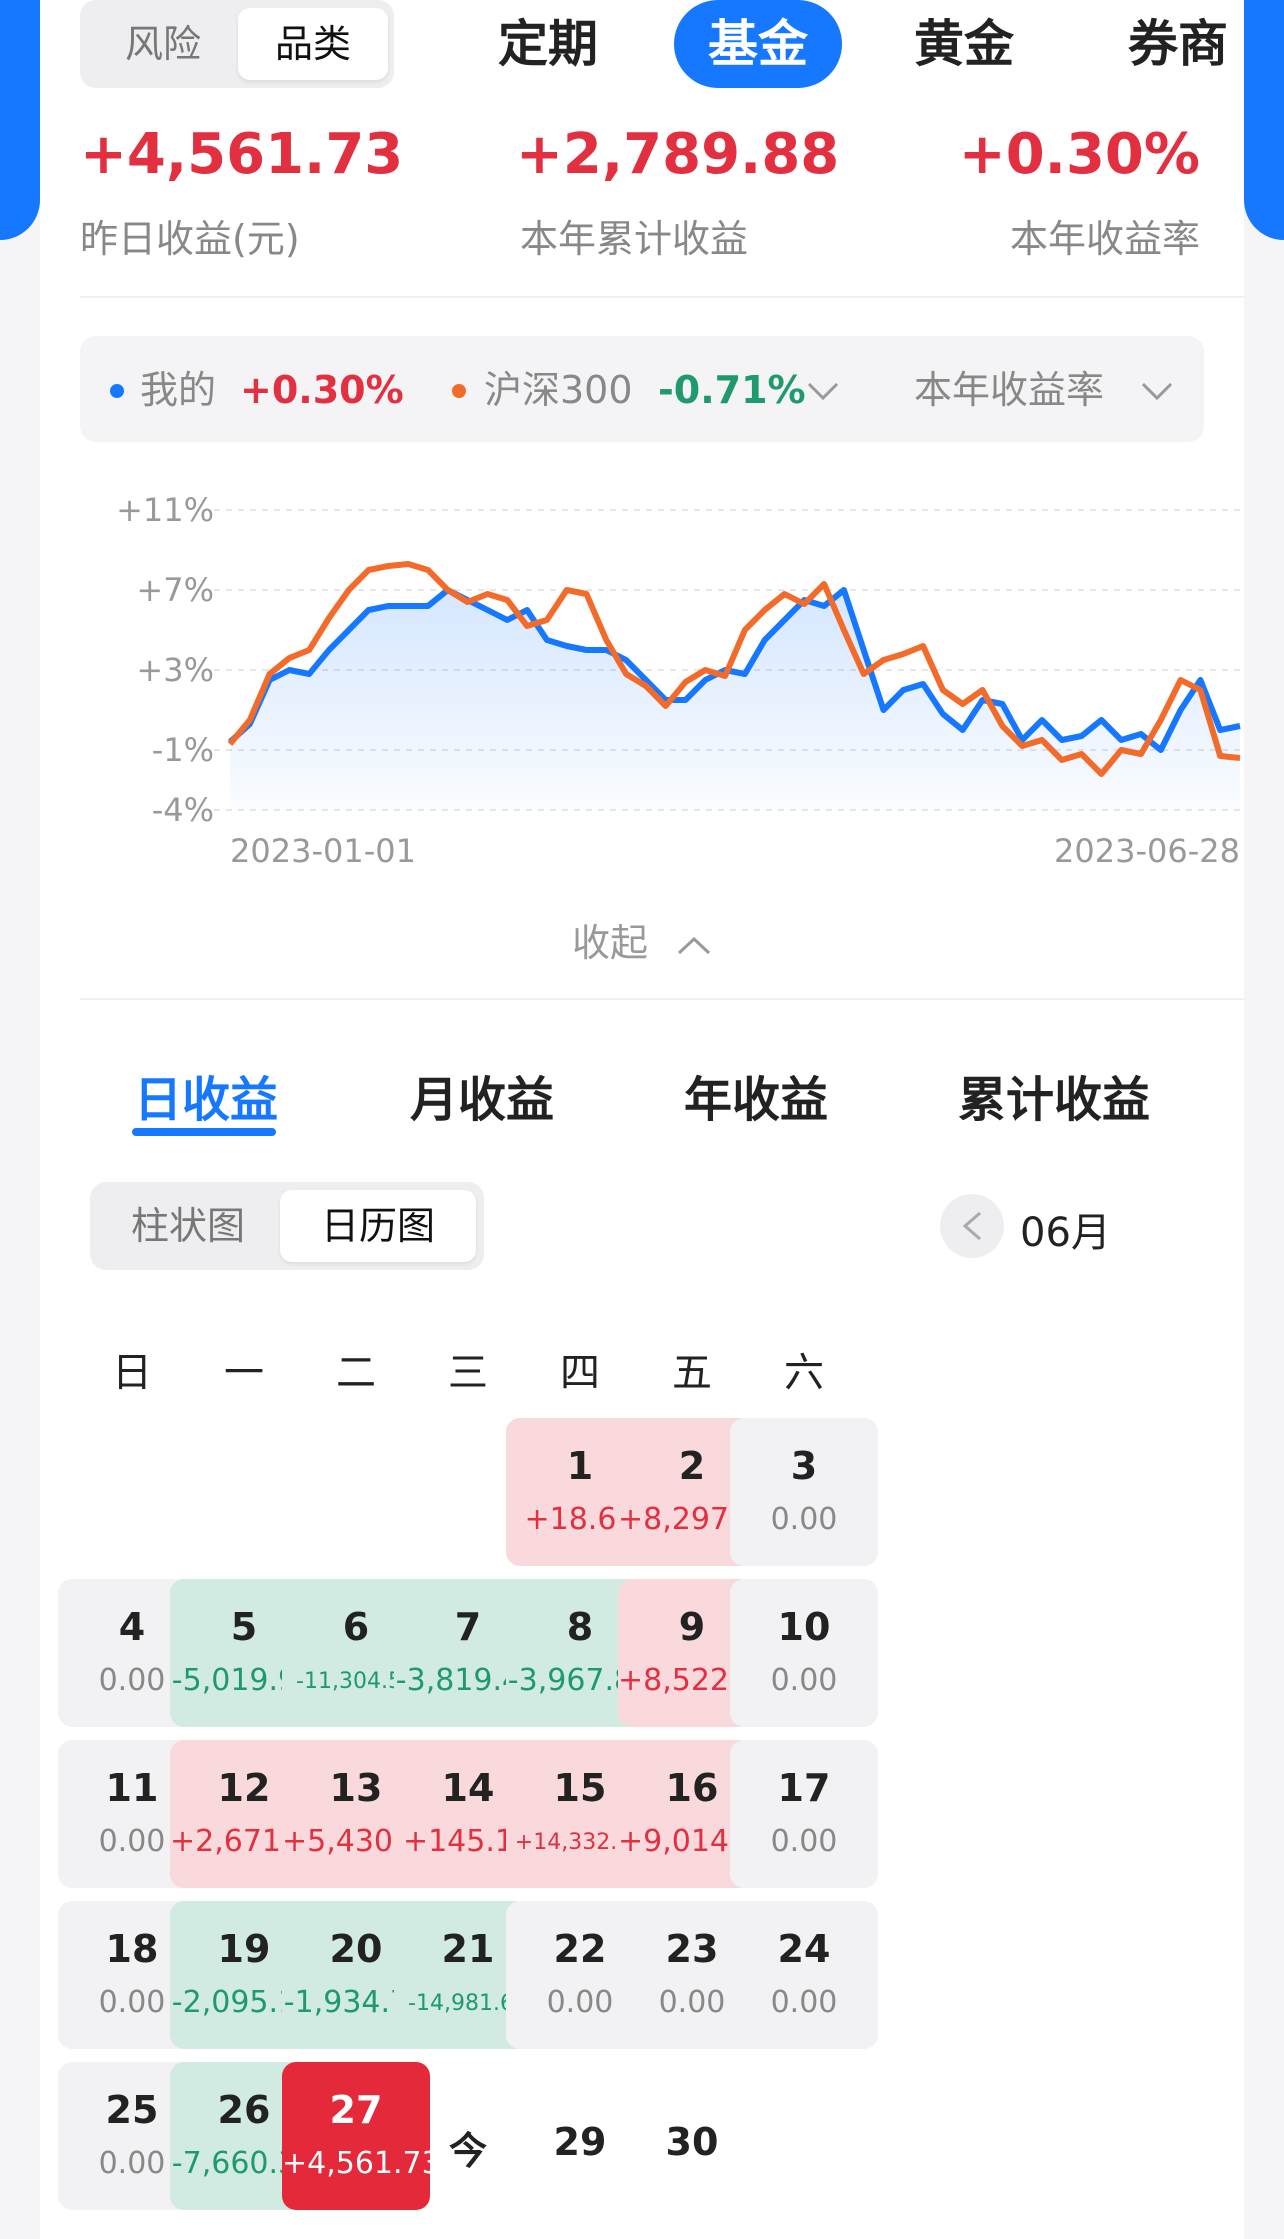  Describe the element at coordinates (804, 1788) in the screenshot. I see `calendar-day-number: 17` at that location.